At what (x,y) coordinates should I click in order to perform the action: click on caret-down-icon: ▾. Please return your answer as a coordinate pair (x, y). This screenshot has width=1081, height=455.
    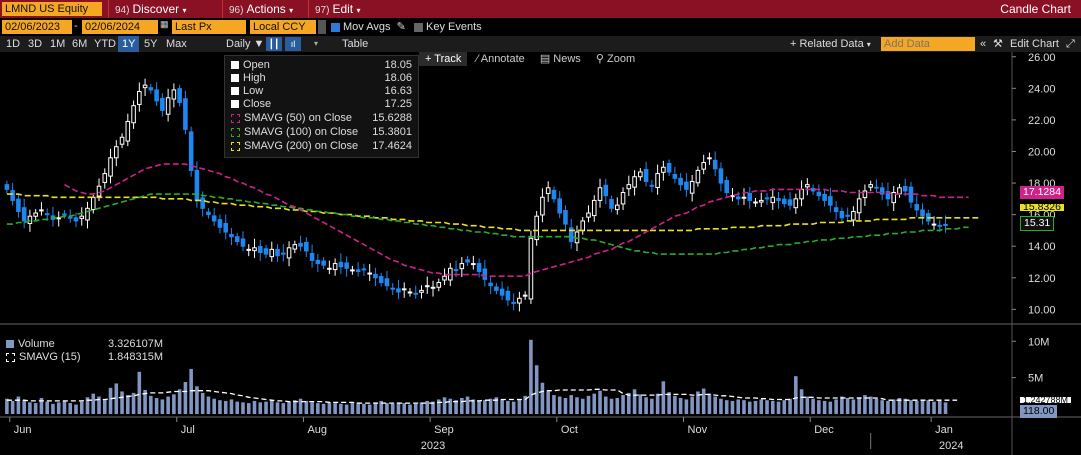
    Looking at the image, I should click on (316, 44).